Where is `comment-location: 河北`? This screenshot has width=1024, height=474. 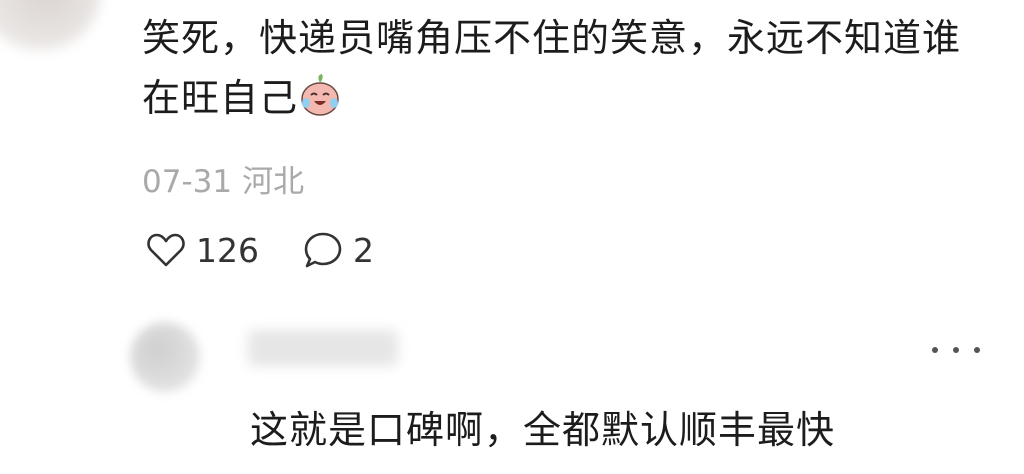
comment-location: 河北 is located at coordinates (273, 182).